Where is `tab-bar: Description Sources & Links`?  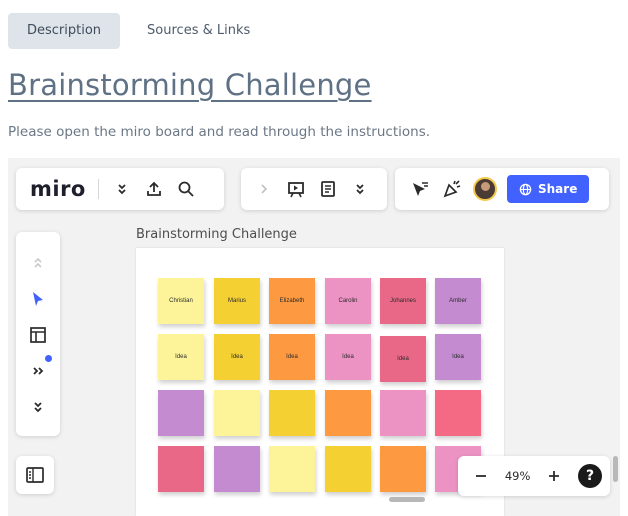
tab-bar: Description Sources & Links is located at coordinates (138, 31).